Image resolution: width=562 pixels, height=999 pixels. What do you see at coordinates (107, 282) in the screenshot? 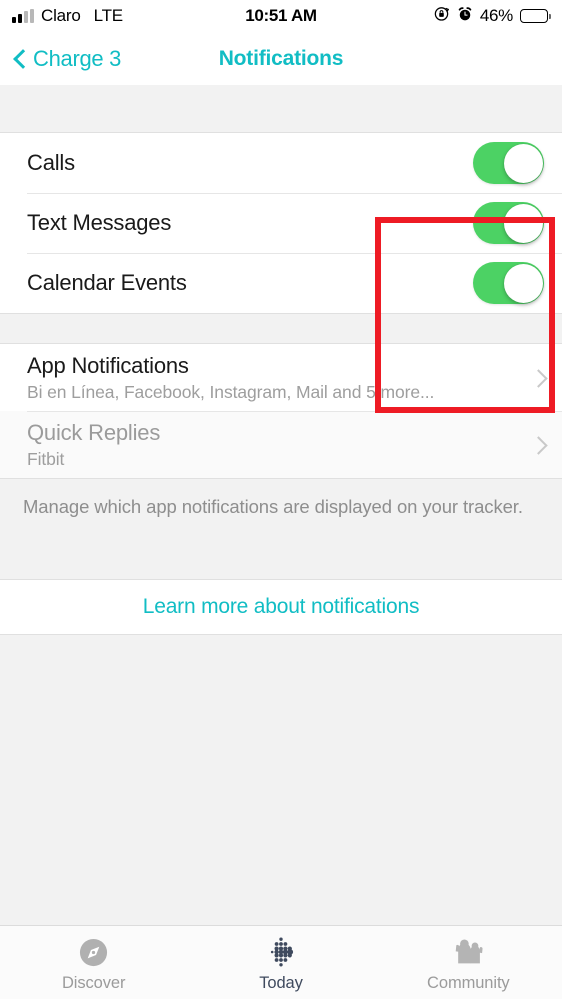
I see `toggle-label-calendar-events: Calendar Events` at bounding box center [107, 282].